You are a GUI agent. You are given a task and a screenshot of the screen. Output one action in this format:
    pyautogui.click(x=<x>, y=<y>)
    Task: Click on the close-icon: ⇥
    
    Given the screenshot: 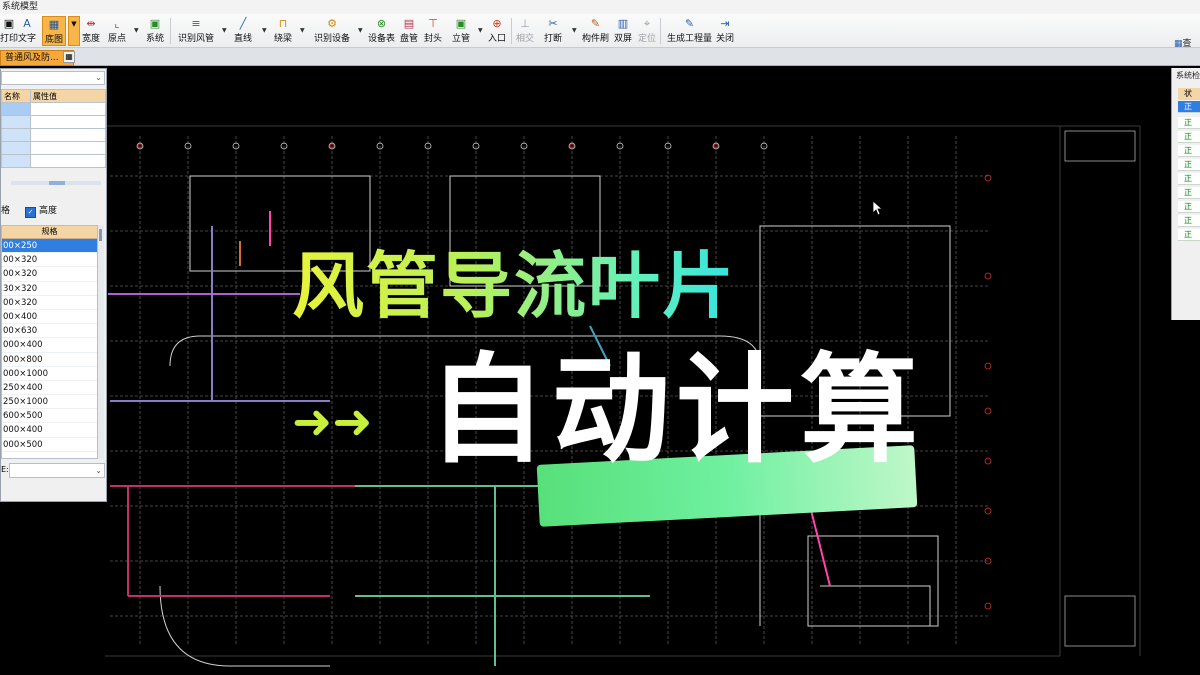 What is the action you would take?
    pyautogui.click(x=725, y=23)
    